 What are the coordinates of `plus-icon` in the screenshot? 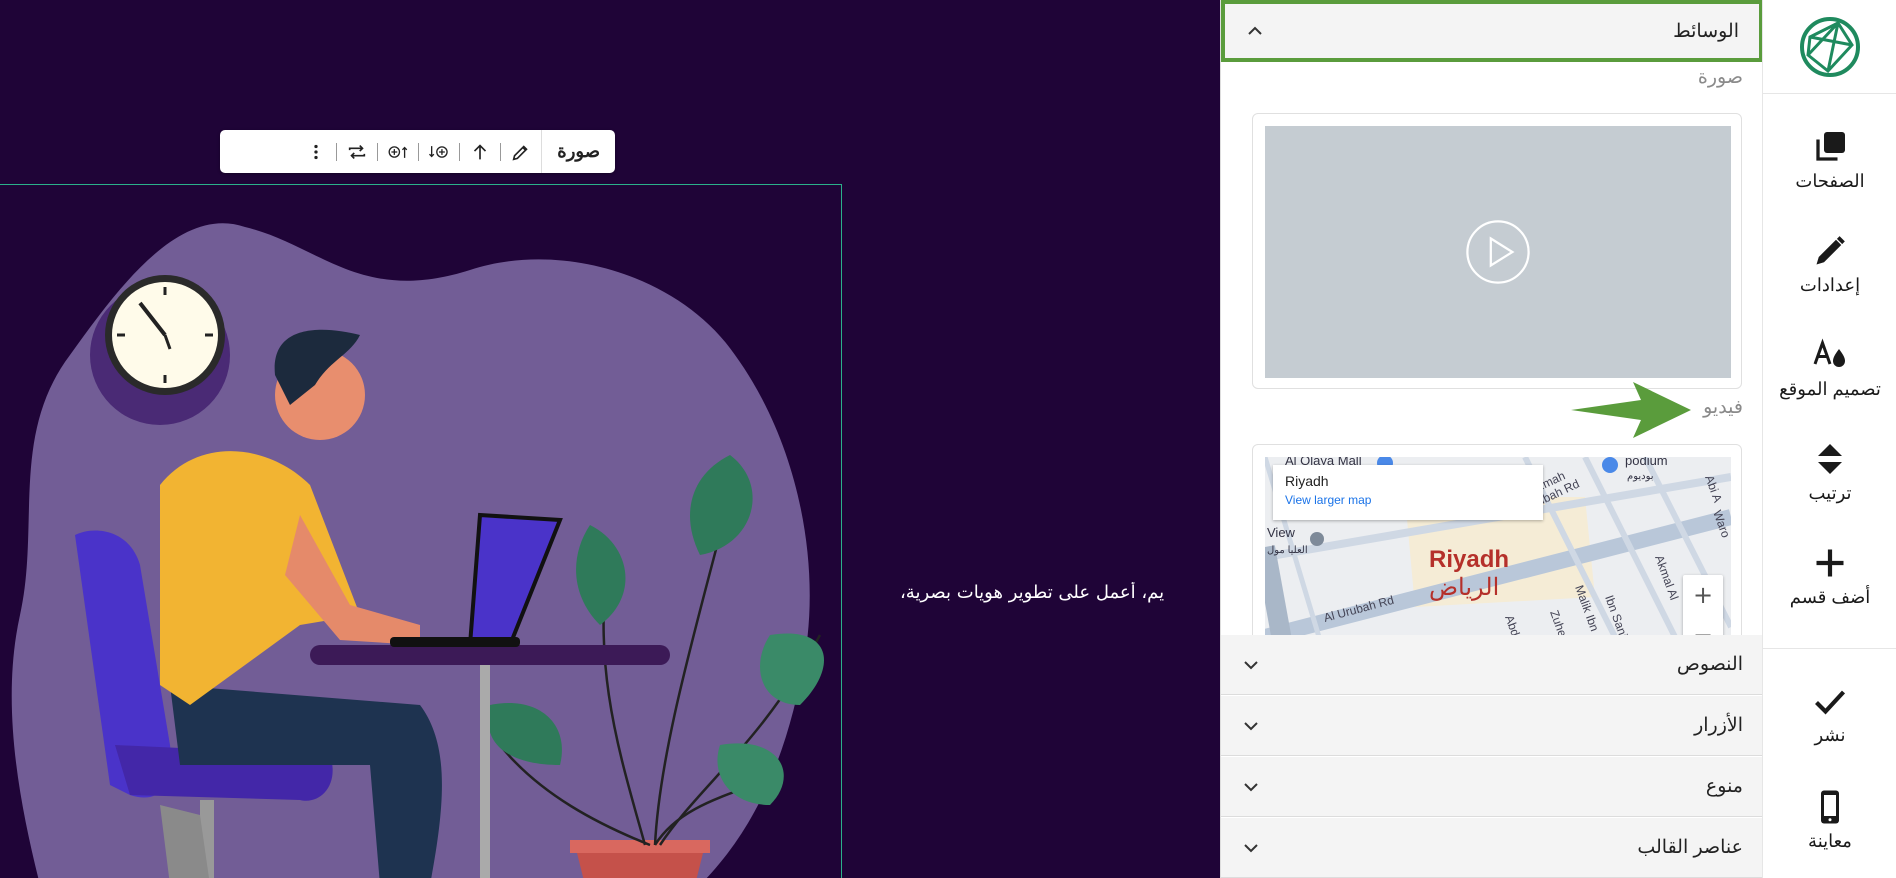 It's located at (1830, 562).